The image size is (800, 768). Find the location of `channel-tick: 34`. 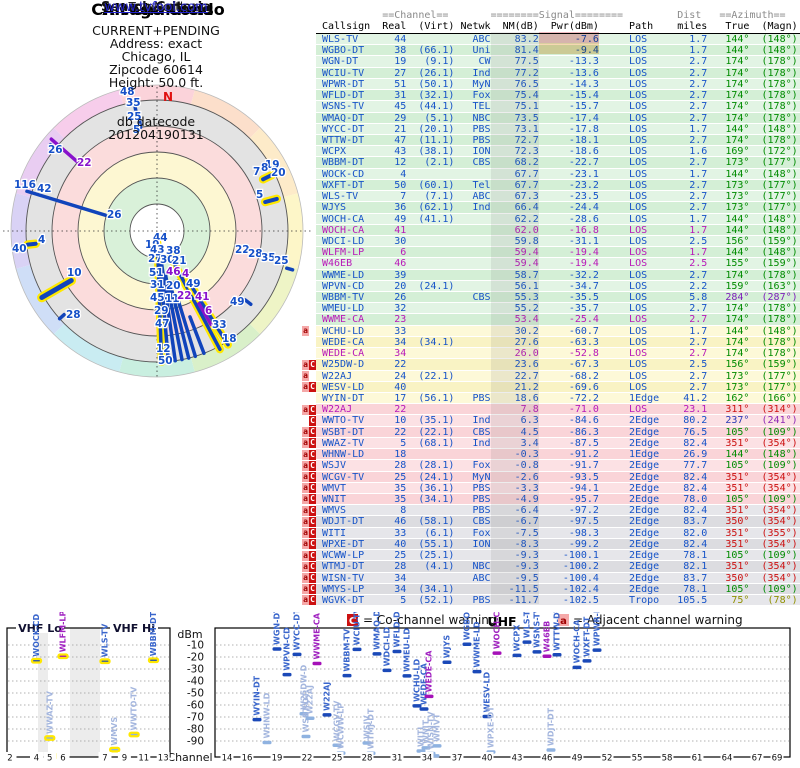

channel-tick: 34 is located at coordinates (427, 759).